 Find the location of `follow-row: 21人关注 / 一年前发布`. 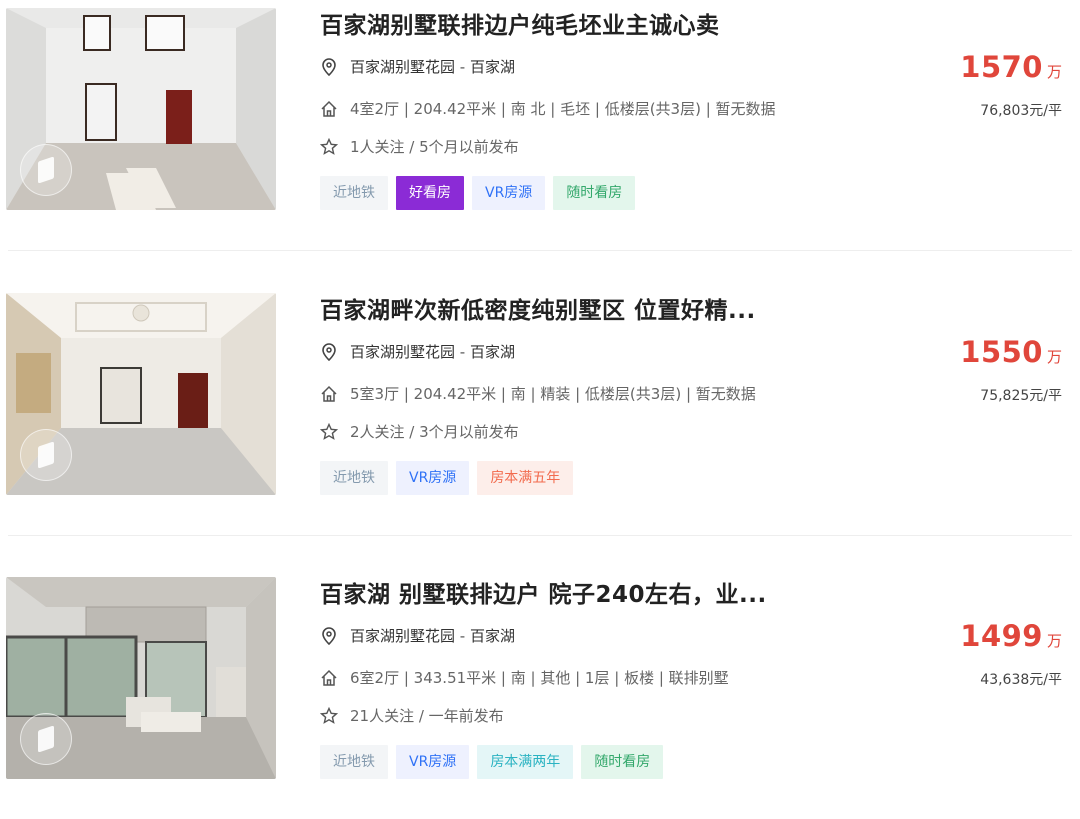

follow-row: 21人关注 / 一年前发布 is located at coordinates (412, 715).